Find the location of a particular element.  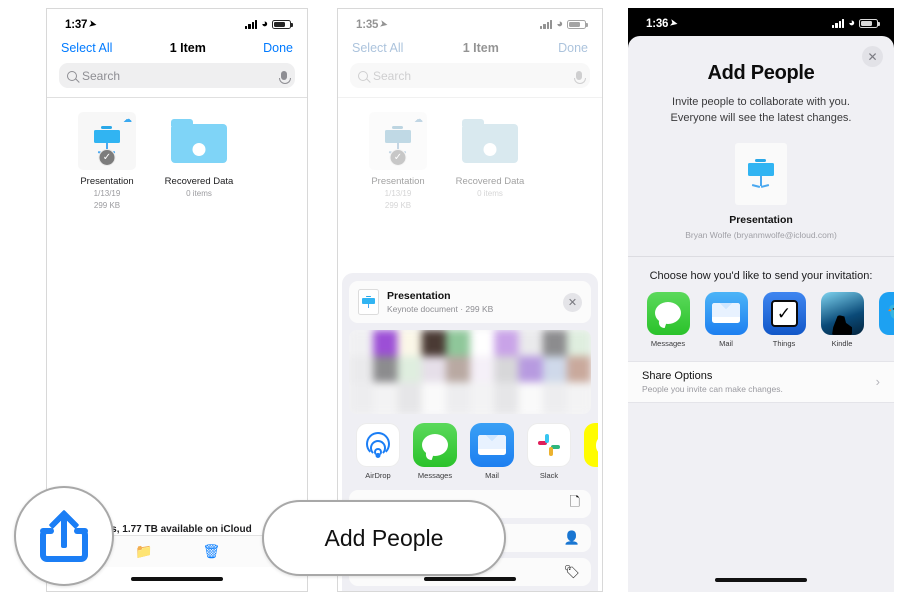

done-button-2: Done is located at coordinates (573, 48).